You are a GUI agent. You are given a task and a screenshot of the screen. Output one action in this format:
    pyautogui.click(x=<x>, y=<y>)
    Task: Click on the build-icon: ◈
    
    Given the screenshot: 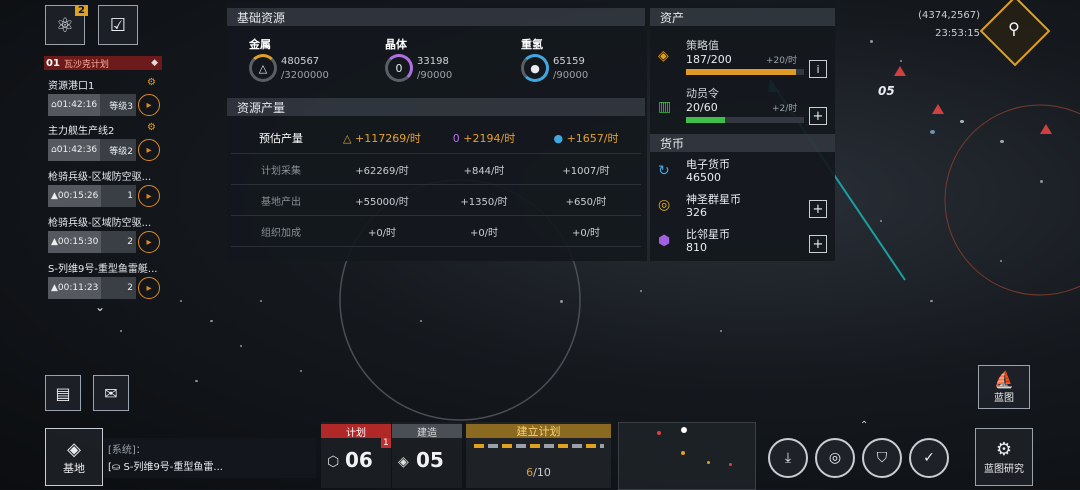 What is the action you would take?
    pyautogui.click(x=403, y=462)
    